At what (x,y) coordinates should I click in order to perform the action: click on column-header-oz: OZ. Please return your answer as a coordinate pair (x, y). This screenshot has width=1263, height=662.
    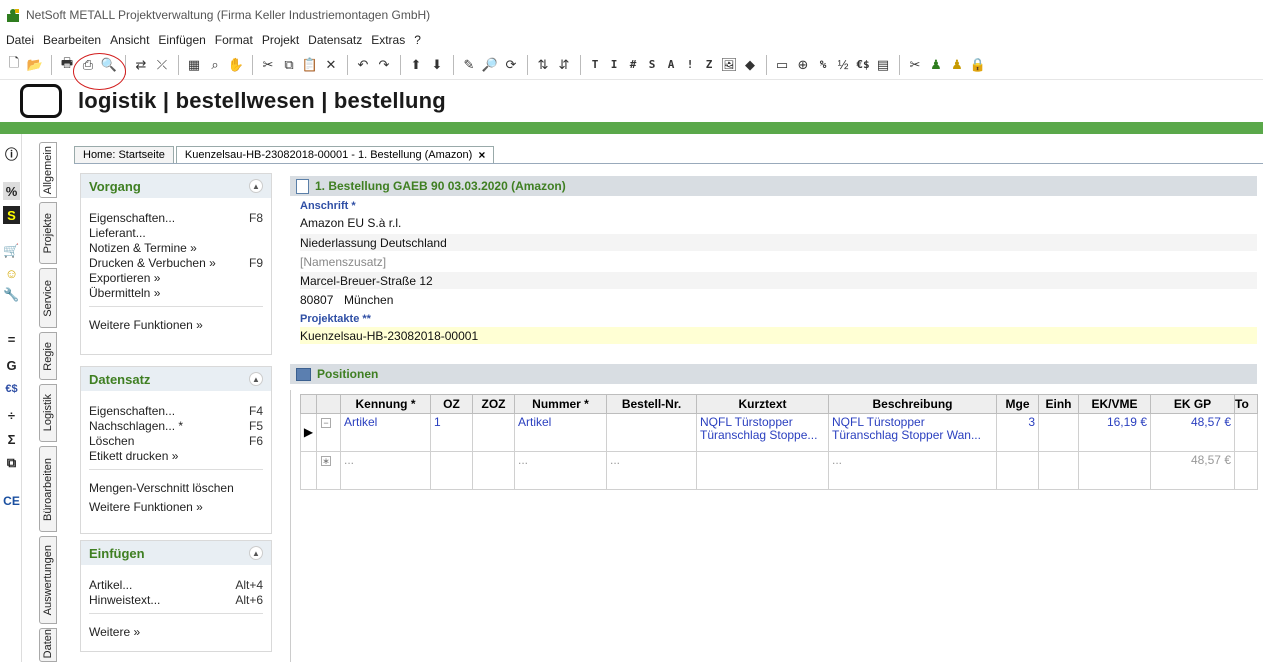
    Looking at the image, I should click on (451, 404).